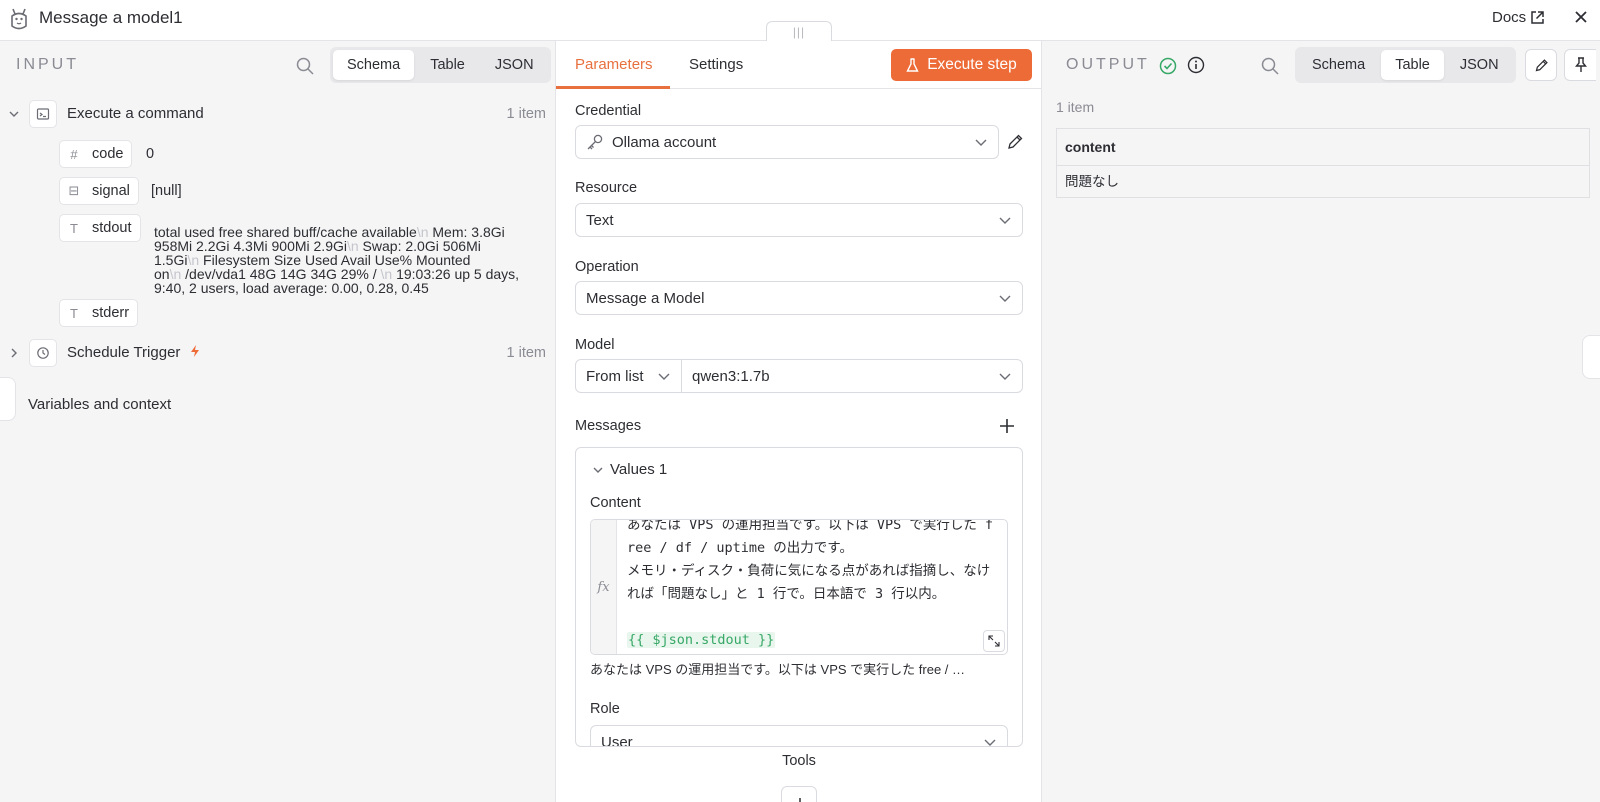 This screenshot has height=802, width=1600. I want to click on pin-output-button, so click(1580, 65).